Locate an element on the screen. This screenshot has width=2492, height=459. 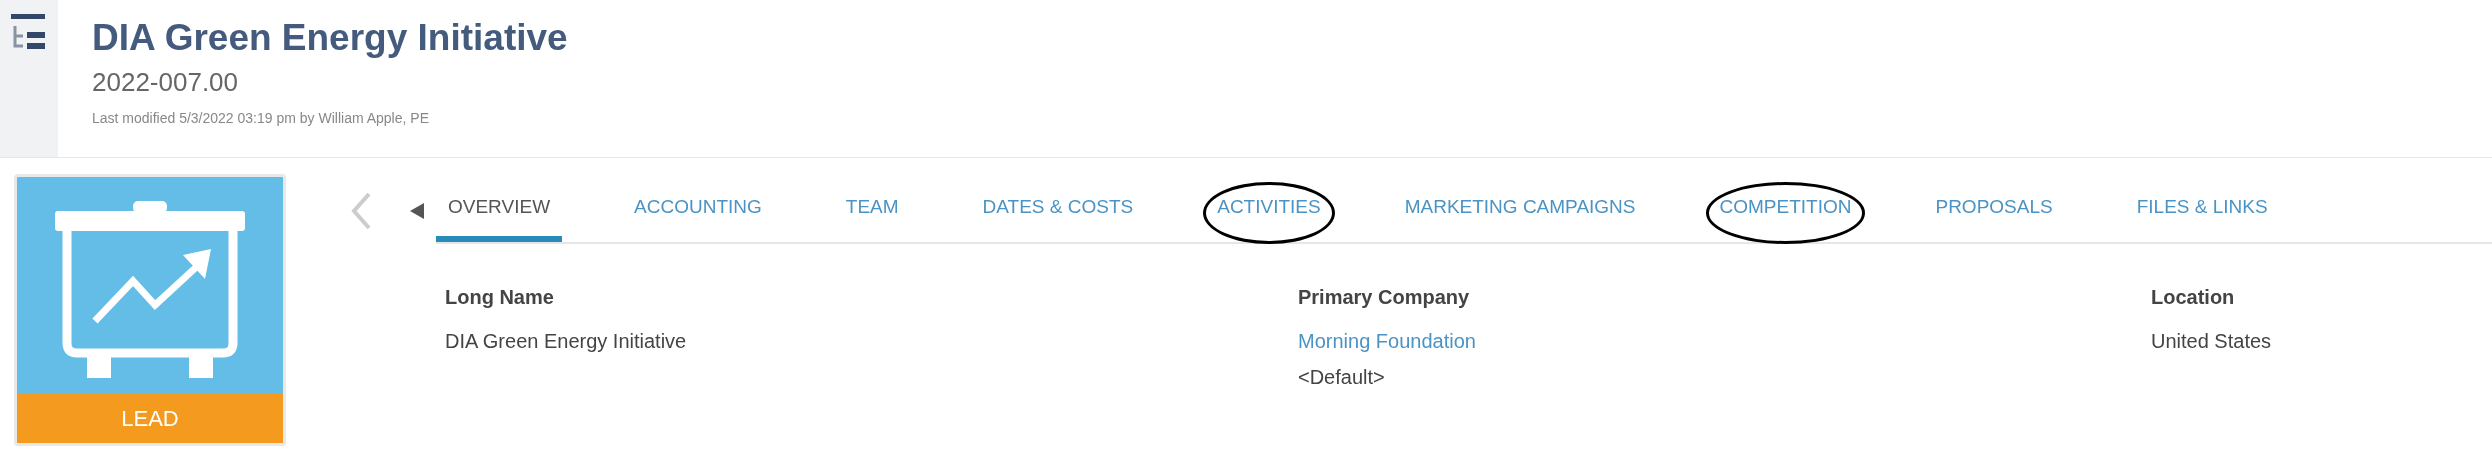
field-value: <Default> is located at coordinates (1341, 377).